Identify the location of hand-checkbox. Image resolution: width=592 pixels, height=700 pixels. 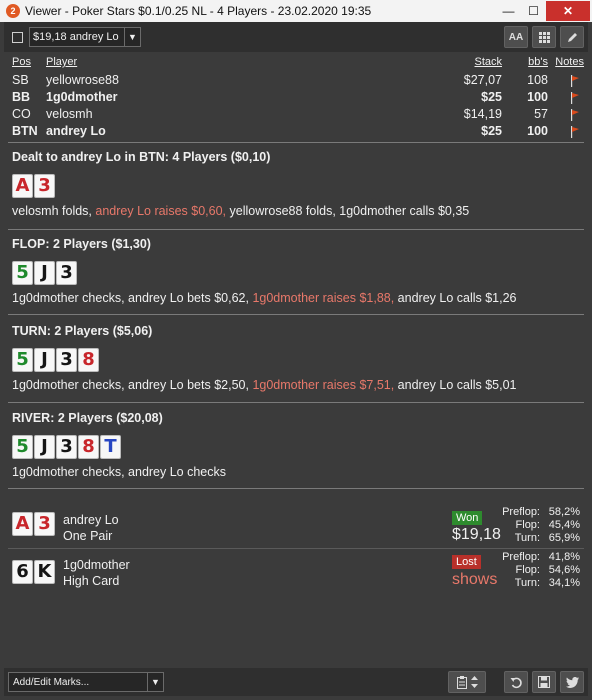
(17, 37).